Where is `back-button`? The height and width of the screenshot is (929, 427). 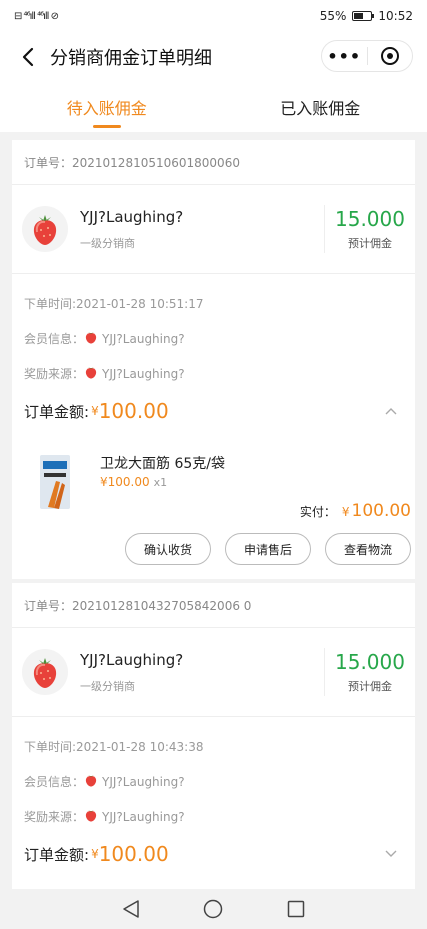
back-button is located at coordinates (28, 57).